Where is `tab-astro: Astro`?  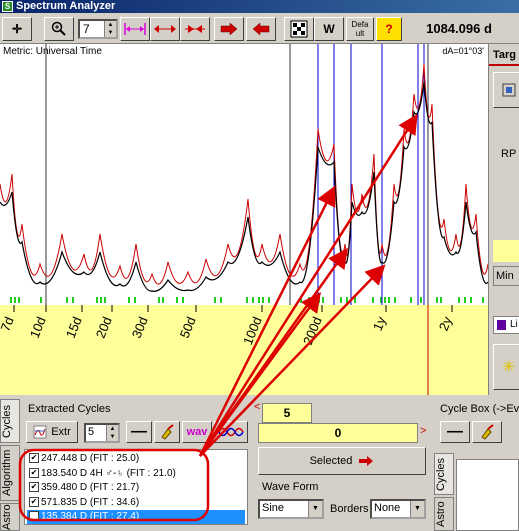 tab-astro: Astro is located at coordinates (10, 517).